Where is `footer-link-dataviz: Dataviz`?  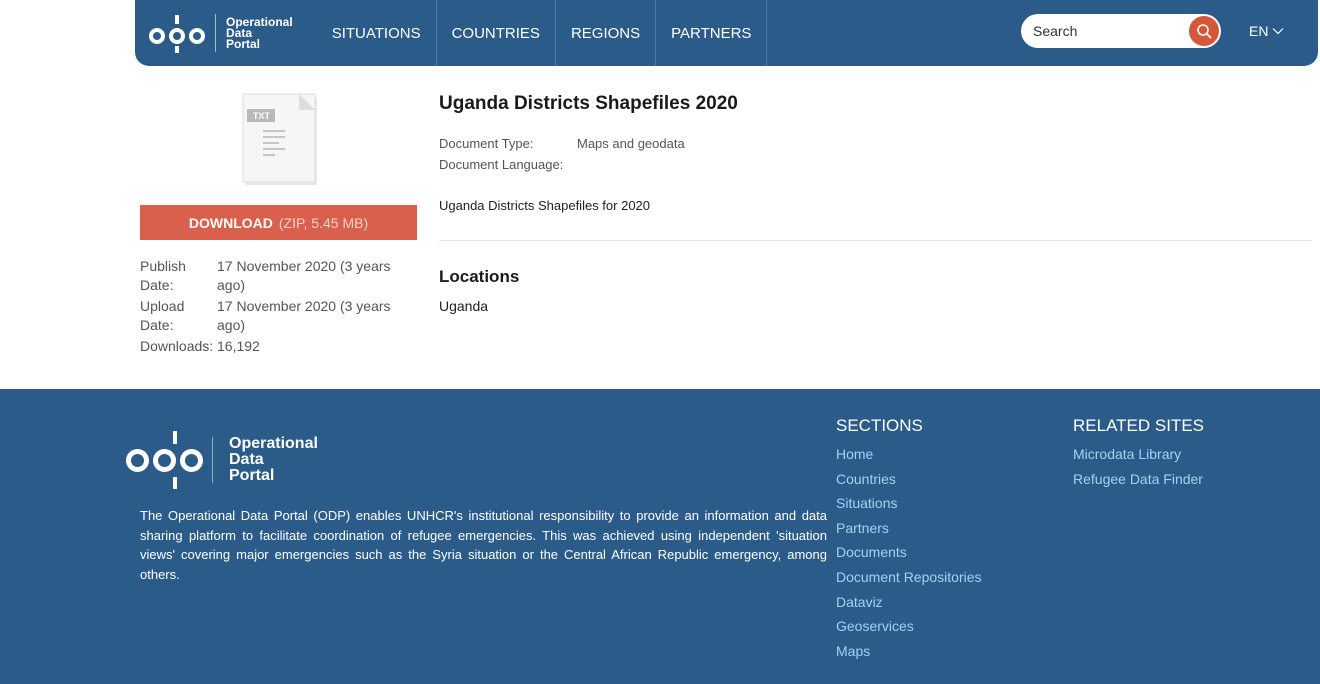
footer-link-dataviz: Dataviz is located at coordinates (909, 602).